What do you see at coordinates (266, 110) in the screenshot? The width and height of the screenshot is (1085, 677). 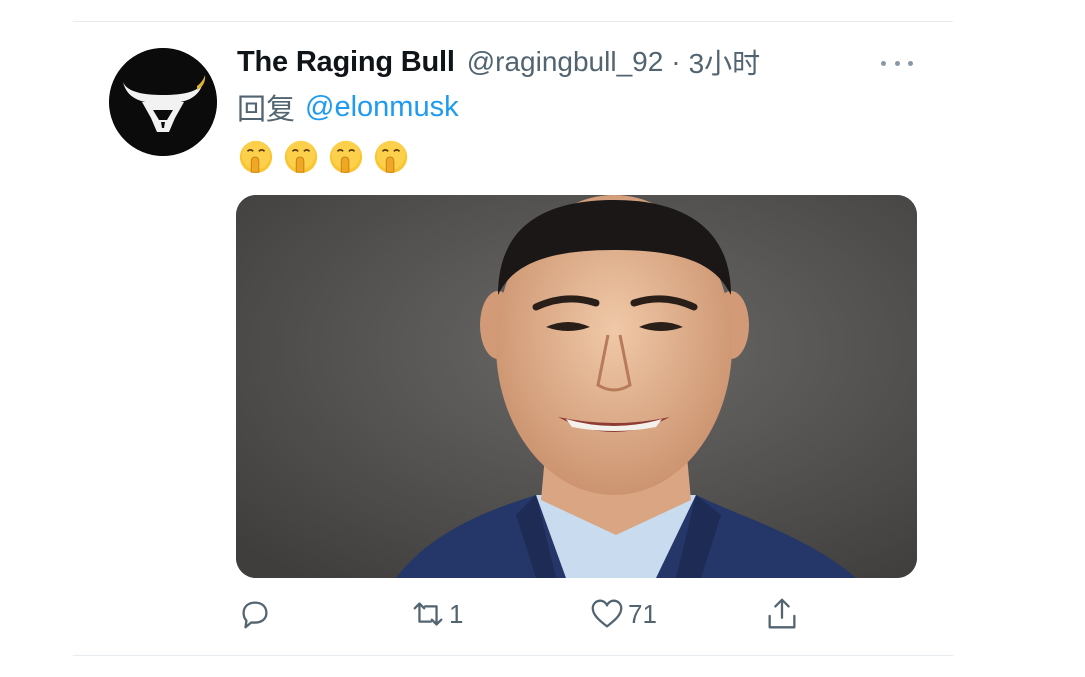 I see `reply-prefix: 回复` at bounding box center [266, 110].